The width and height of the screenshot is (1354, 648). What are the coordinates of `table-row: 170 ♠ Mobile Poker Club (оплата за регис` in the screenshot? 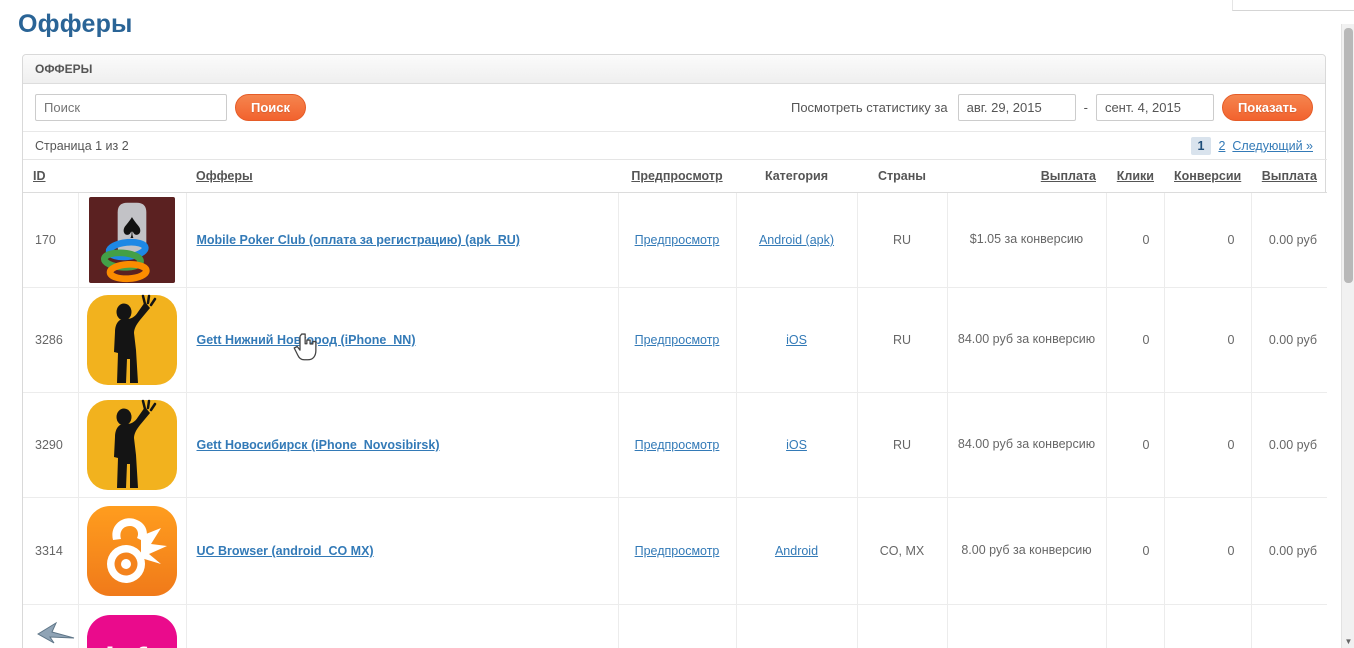 It's located at (675, 240).